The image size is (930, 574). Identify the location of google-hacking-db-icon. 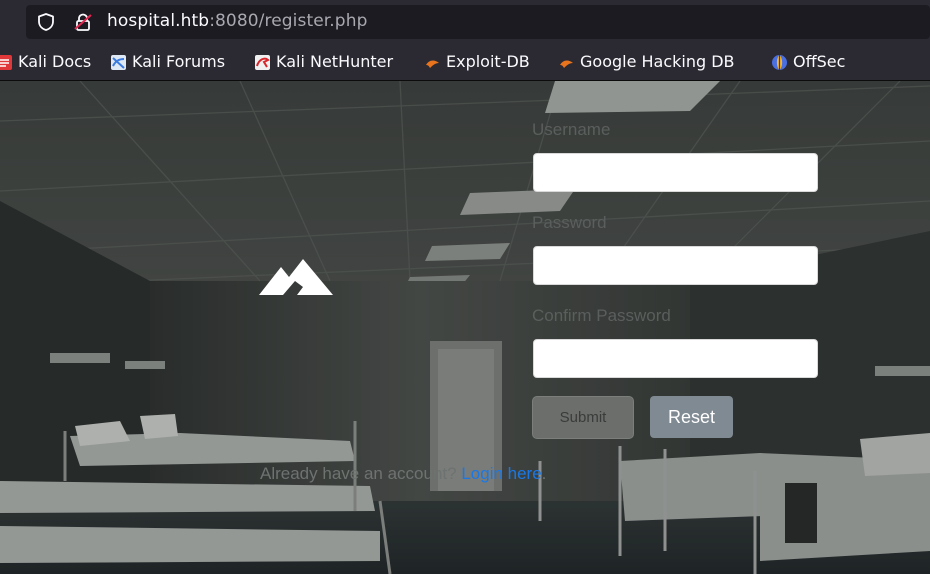
(566, 64).